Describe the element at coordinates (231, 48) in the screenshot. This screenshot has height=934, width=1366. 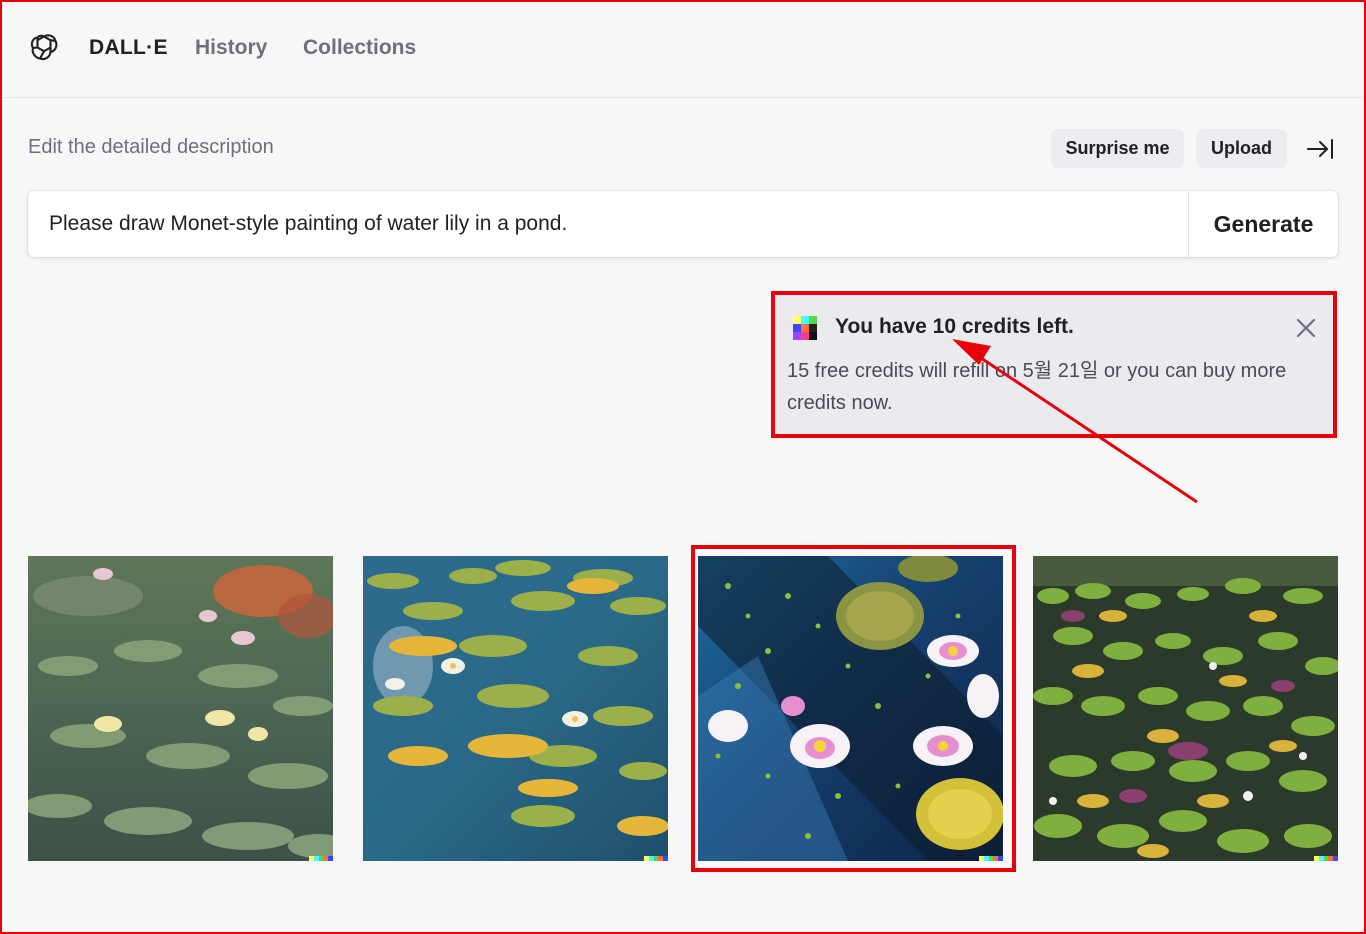
I see `nav-history: History` at that location.